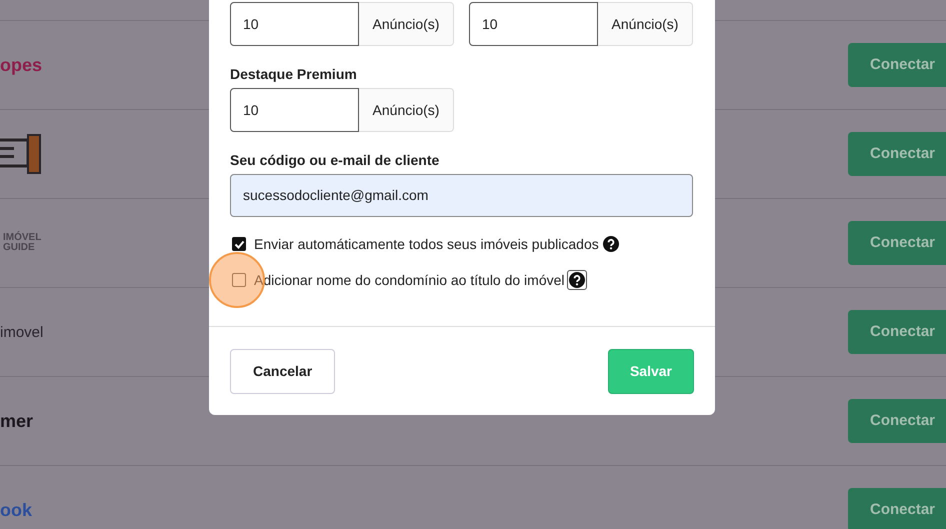 The width and height of the screenshot is (946, 529). What do you see at coordinates (17, 421) in the screenshot?
I see `logo-text: mer` at bounding box center [17, 421].